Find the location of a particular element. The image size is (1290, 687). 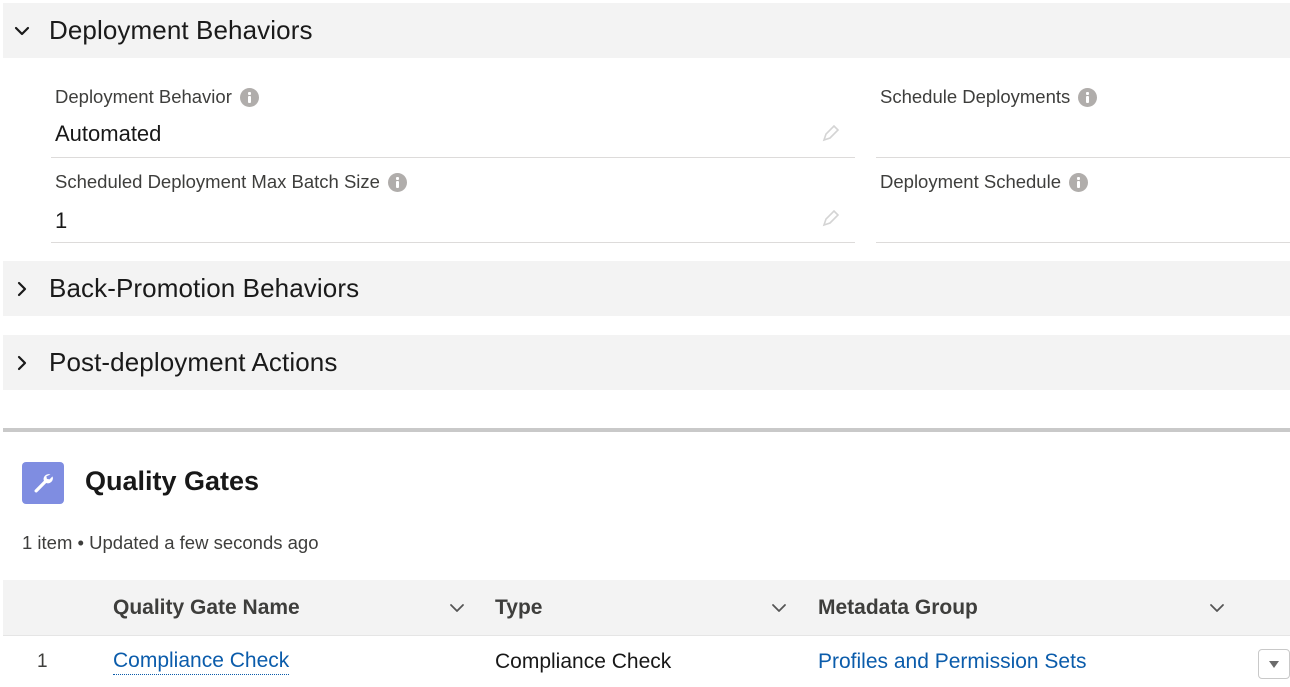

field-label: Scheduled Deployment Max Batch Size is located at coordinates (217, 181).